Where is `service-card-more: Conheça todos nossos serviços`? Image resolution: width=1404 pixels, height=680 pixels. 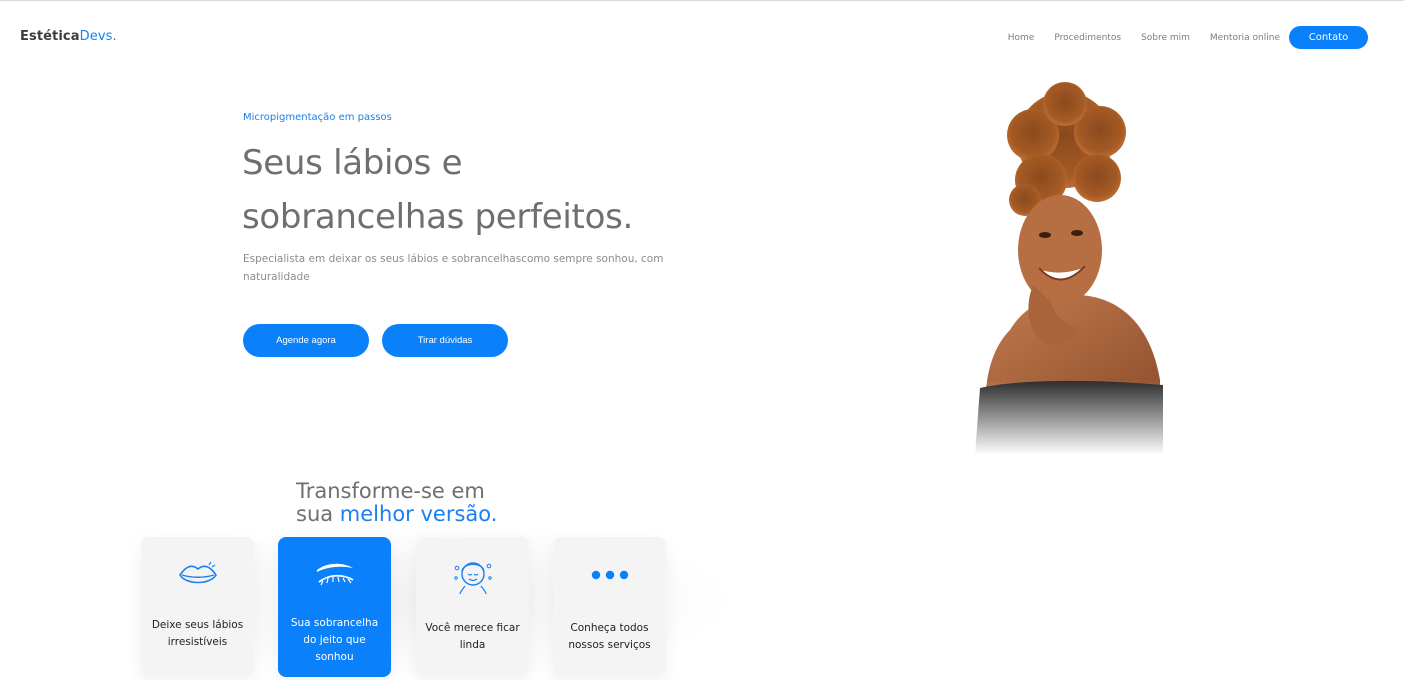
service-card-more: Conheça todos nossos serviços is located at coordinates (609, 607).